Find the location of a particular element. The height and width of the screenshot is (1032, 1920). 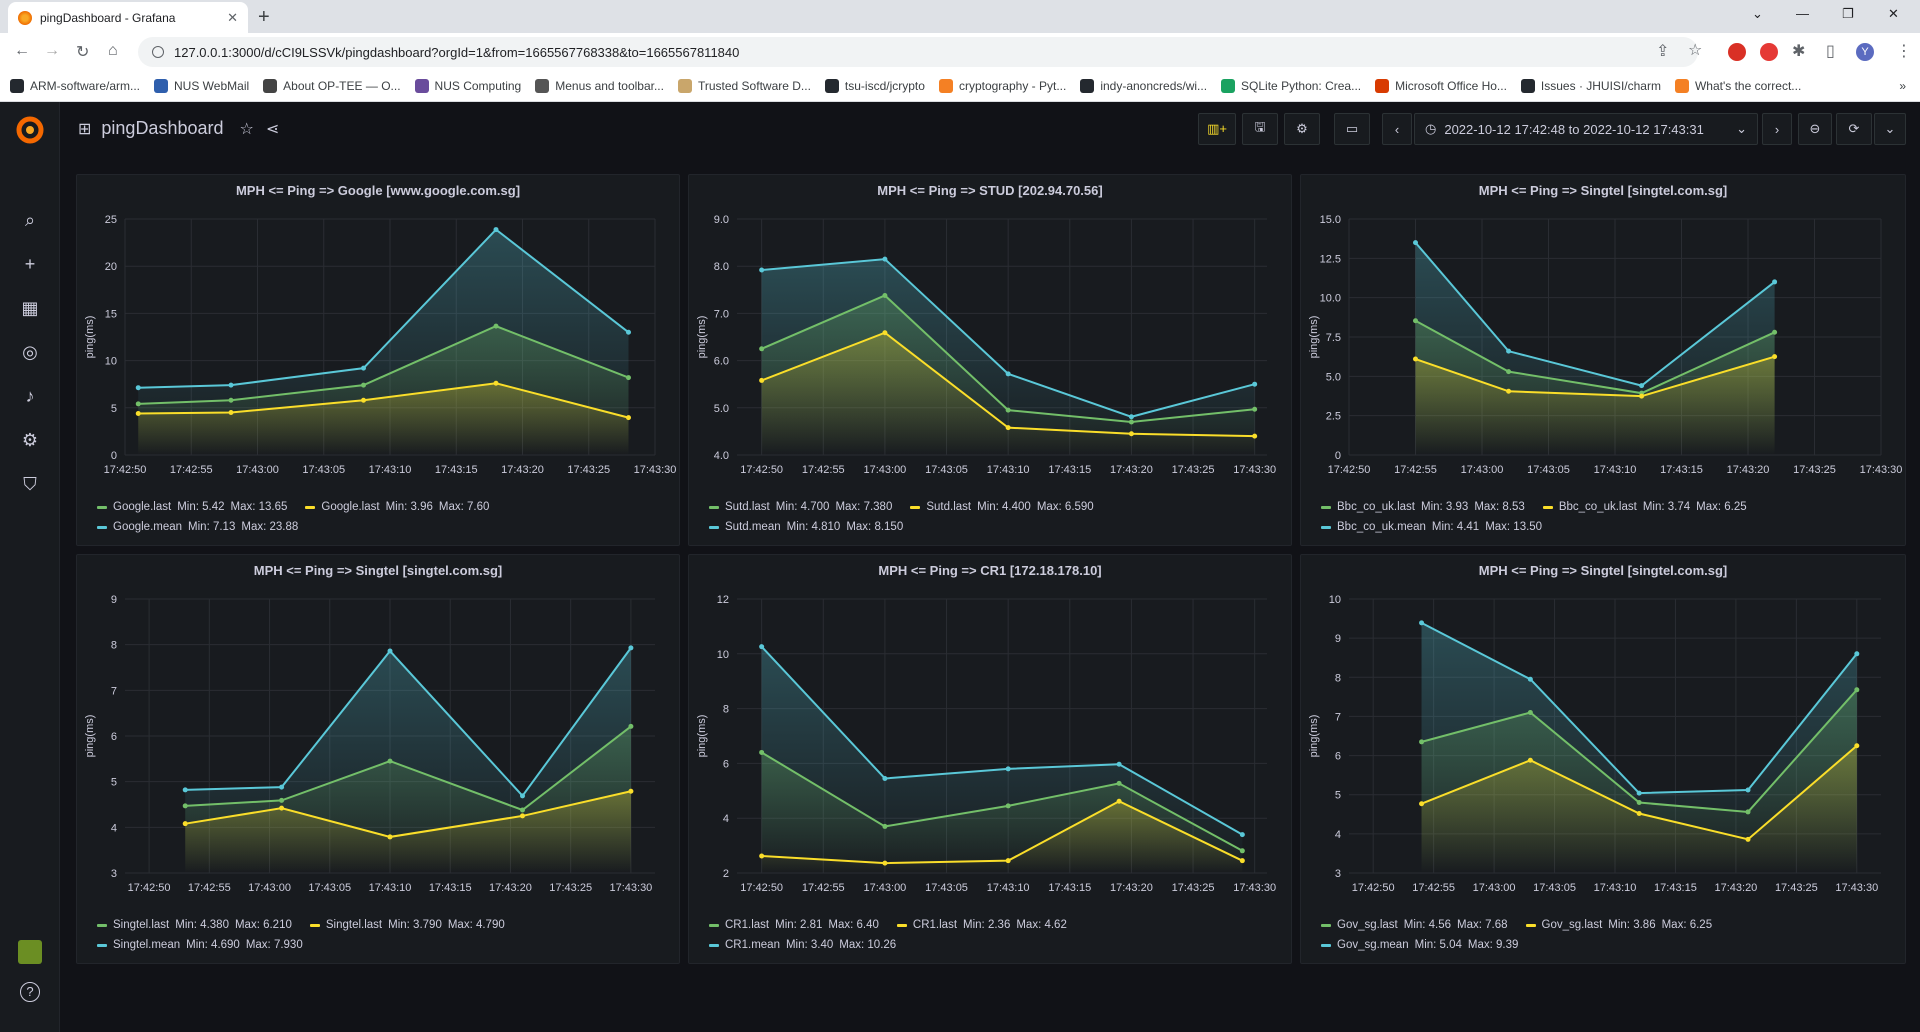

bookmark-item: Issues · JHUISI/charm is located at coordinates (1590, 86).